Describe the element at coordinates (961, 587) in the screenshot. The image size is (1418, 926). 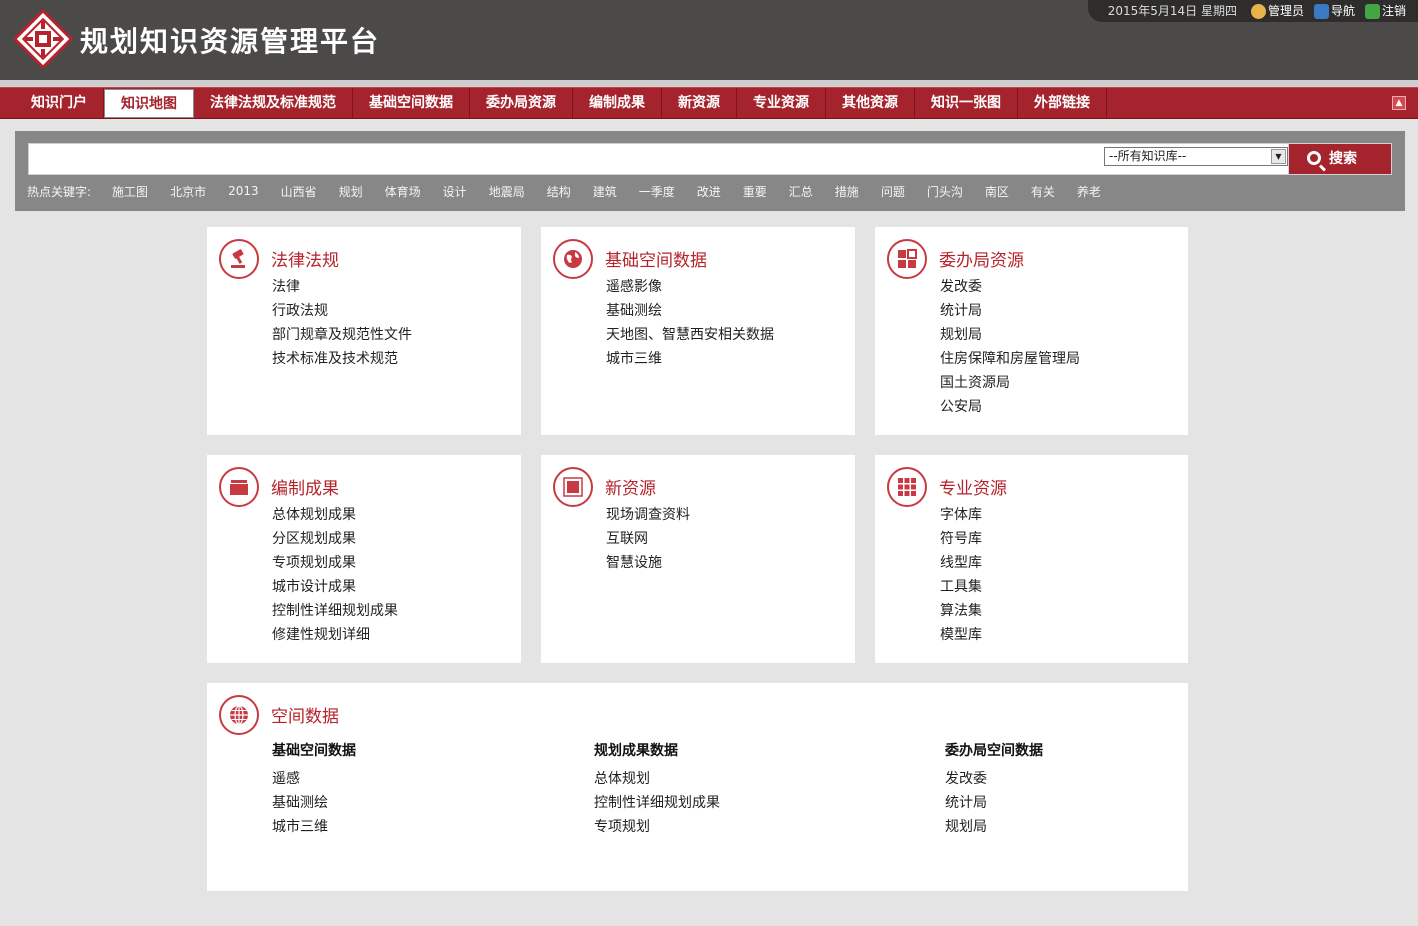
I see `card-link: 工具集` at that location.